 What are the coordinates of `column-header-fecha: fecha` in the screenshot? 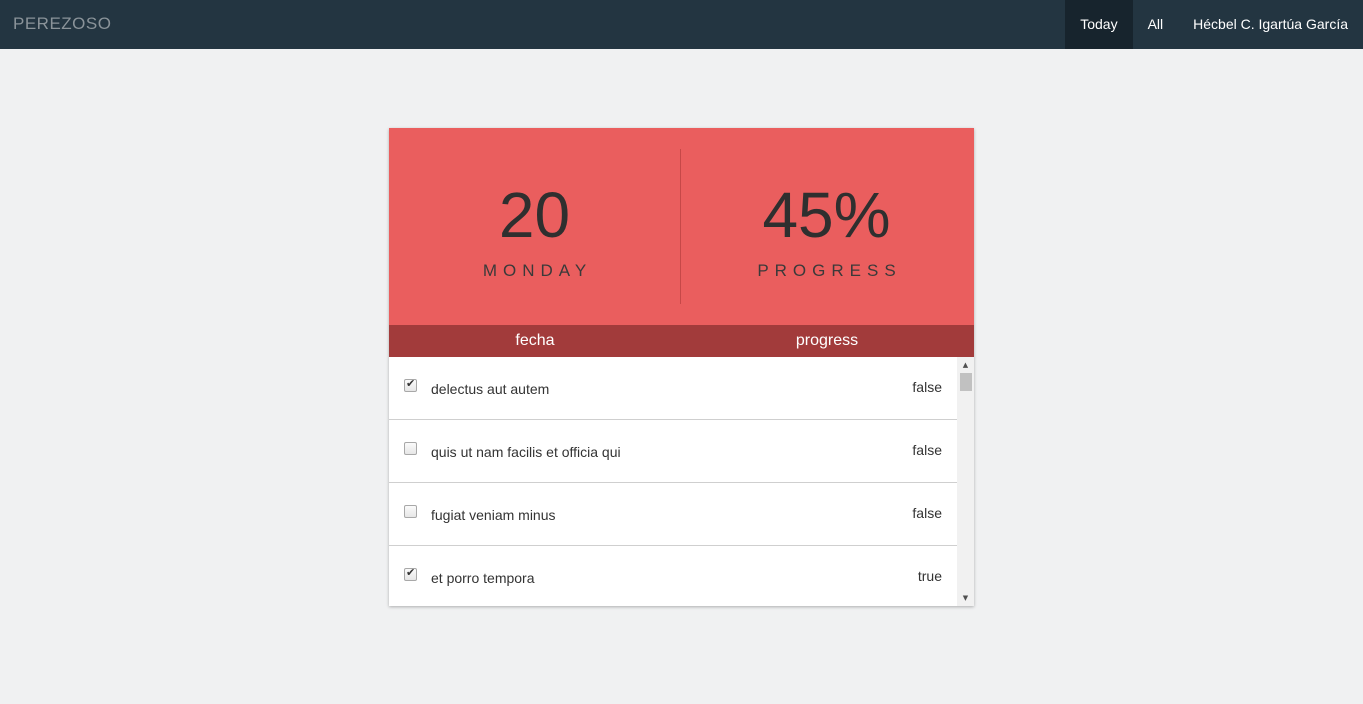 It's located at (535, 340).